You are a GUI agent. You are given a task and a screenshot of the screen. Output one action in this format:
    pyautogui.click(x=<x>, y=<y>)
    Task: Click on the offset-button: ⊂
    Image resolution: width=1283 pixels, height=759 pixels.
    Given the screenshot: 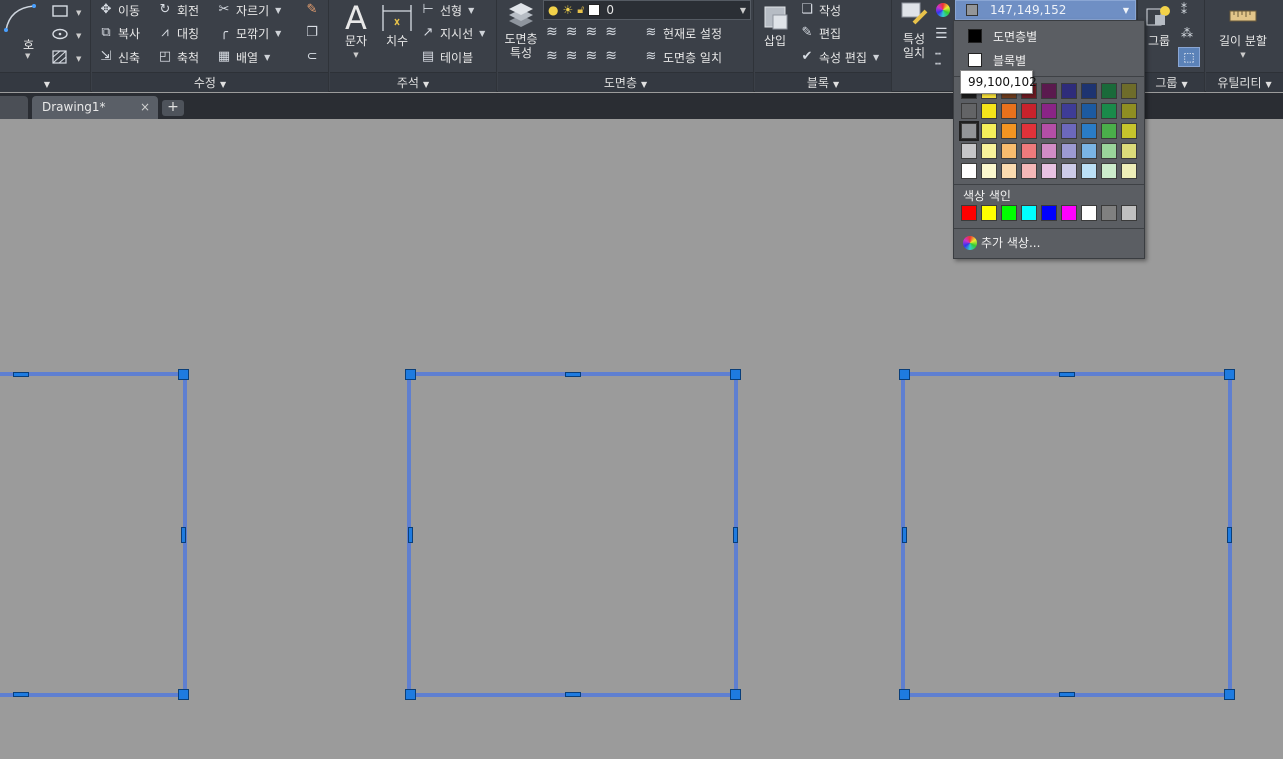 What is the action you would take?
    pyautogui.click(x=314, y=57)
    